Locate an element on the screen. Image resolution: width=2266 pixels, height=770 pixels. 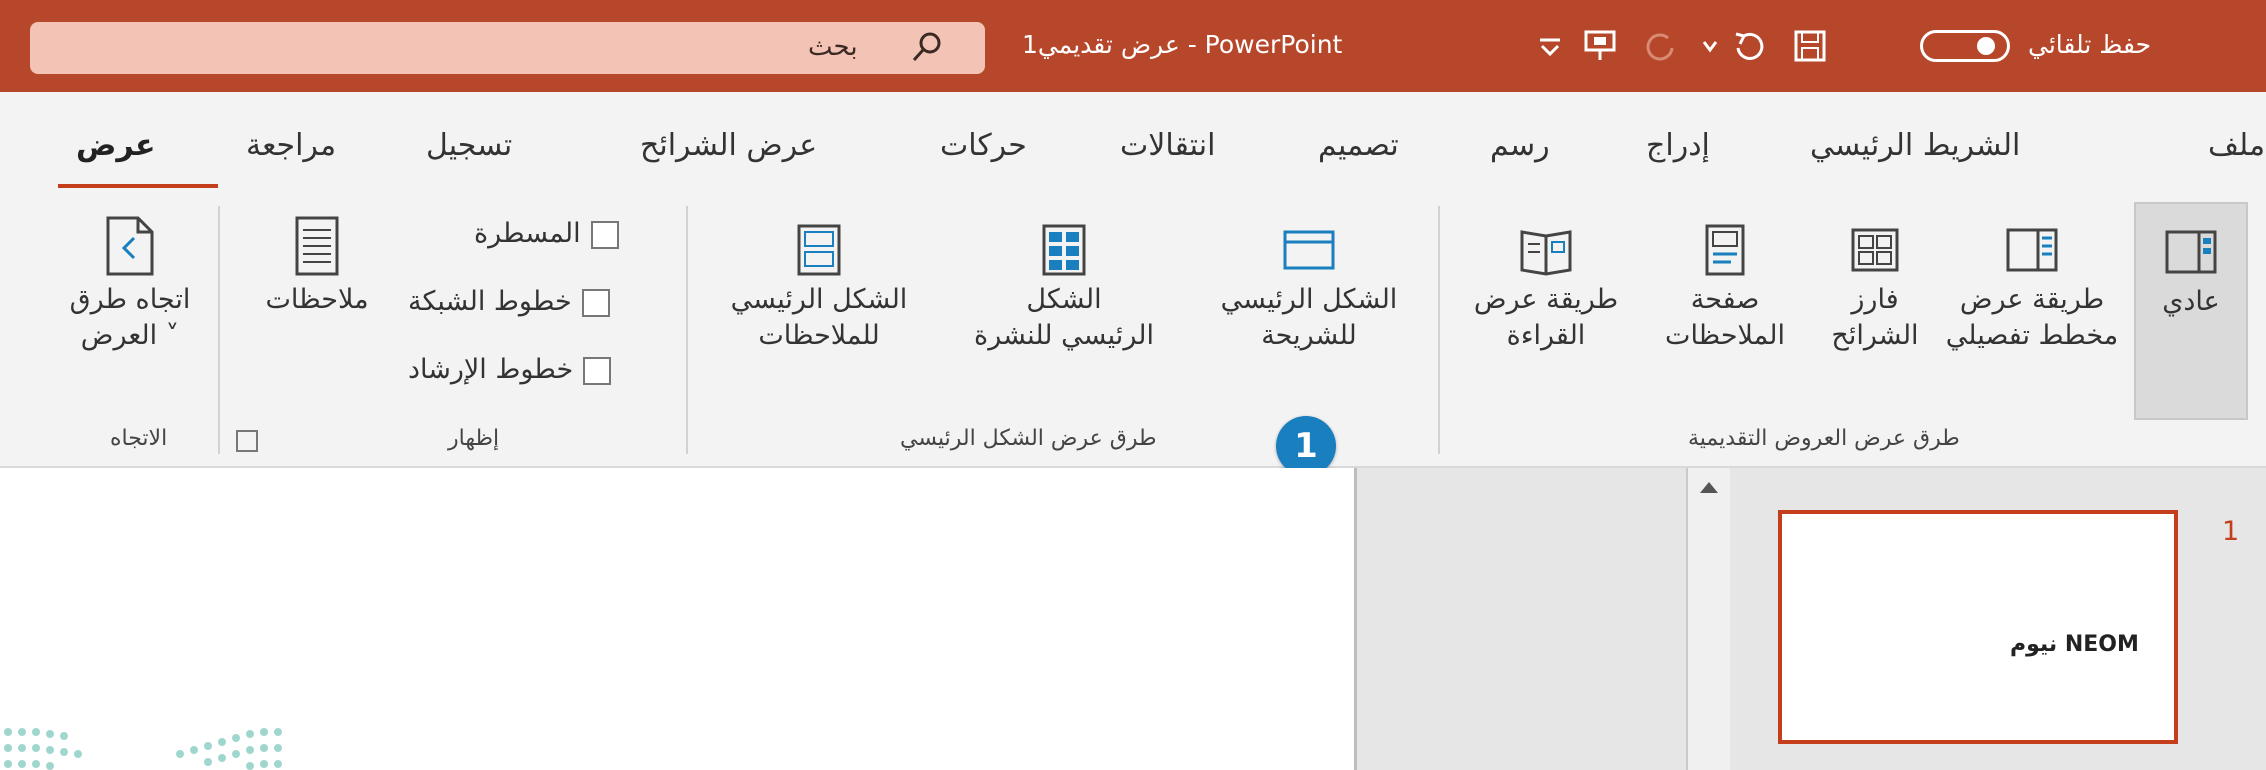
tab-review: مراجعة is located at coordinates (291, 145).